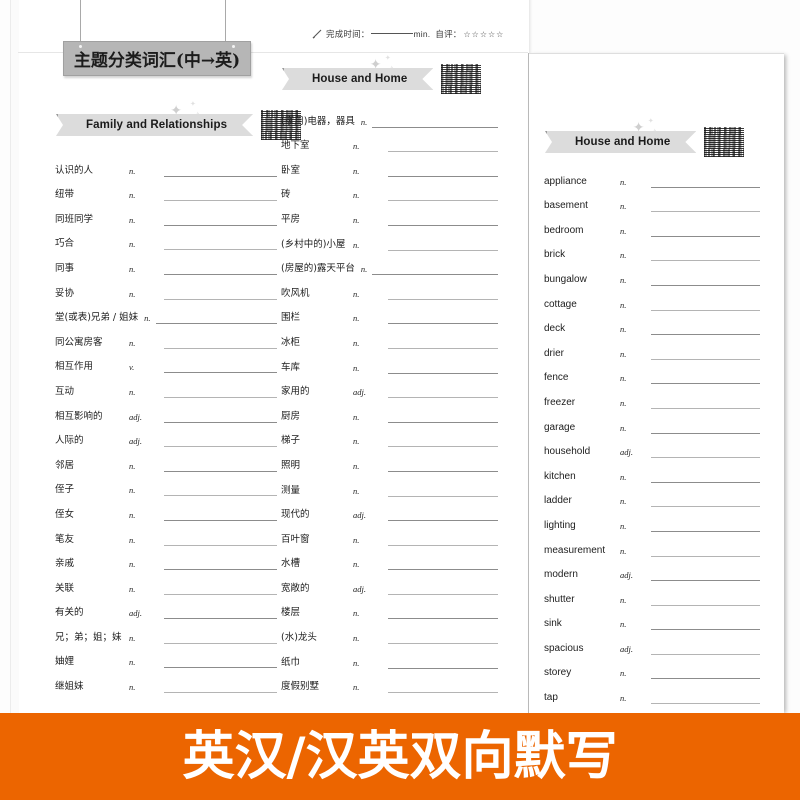 This screenshot has width=800, height=800. Describe the element at coordinates (318, 121) in the screenshot. I see `word-term: (家用)电器，器具` at that location.